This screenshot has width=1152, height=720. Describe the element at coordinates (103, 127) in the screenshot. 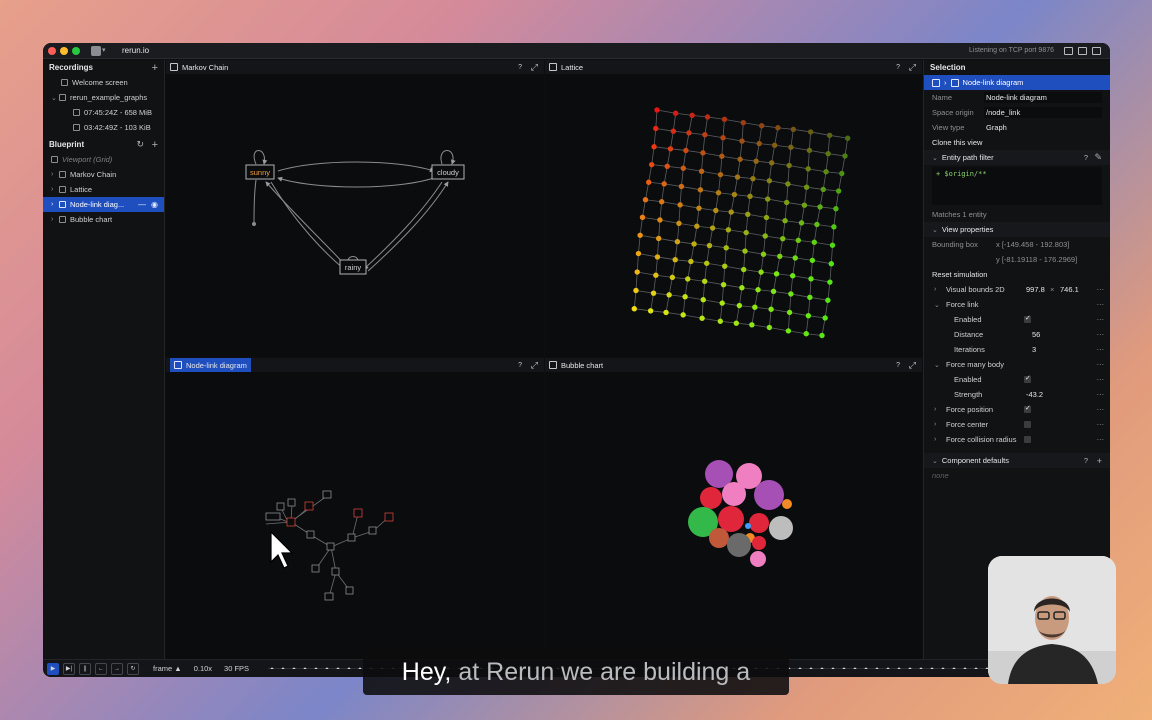

I see `recording-item-2: 03:42:49Z - 103 KiB` at that location.